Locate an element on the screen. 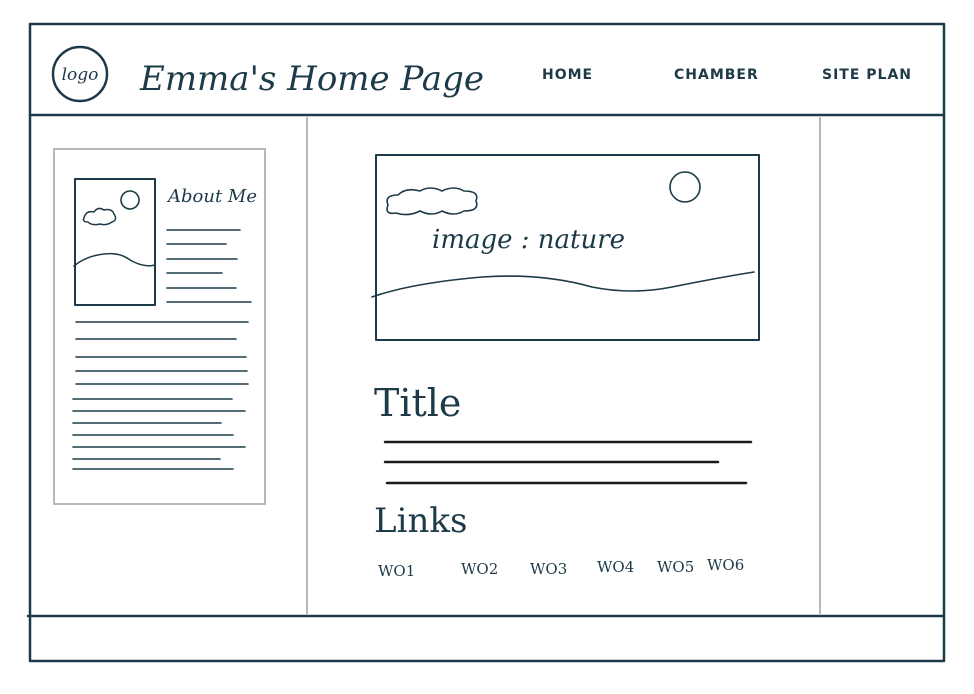  hill-line is located at coordinates (114, 259).